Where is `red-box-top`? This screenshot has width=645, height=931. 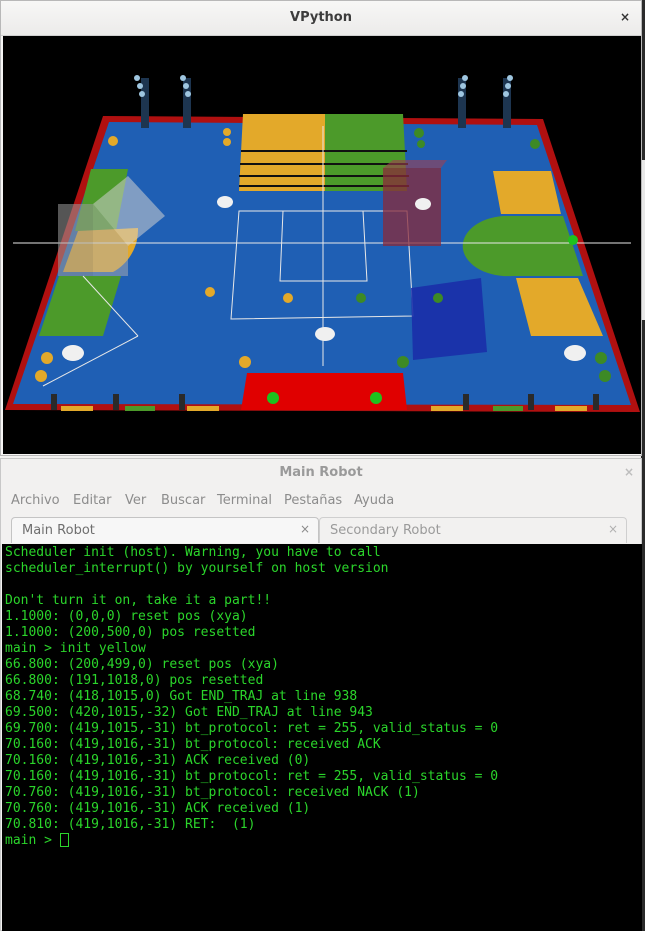 red-box-top is located at coordinates (415, 164).